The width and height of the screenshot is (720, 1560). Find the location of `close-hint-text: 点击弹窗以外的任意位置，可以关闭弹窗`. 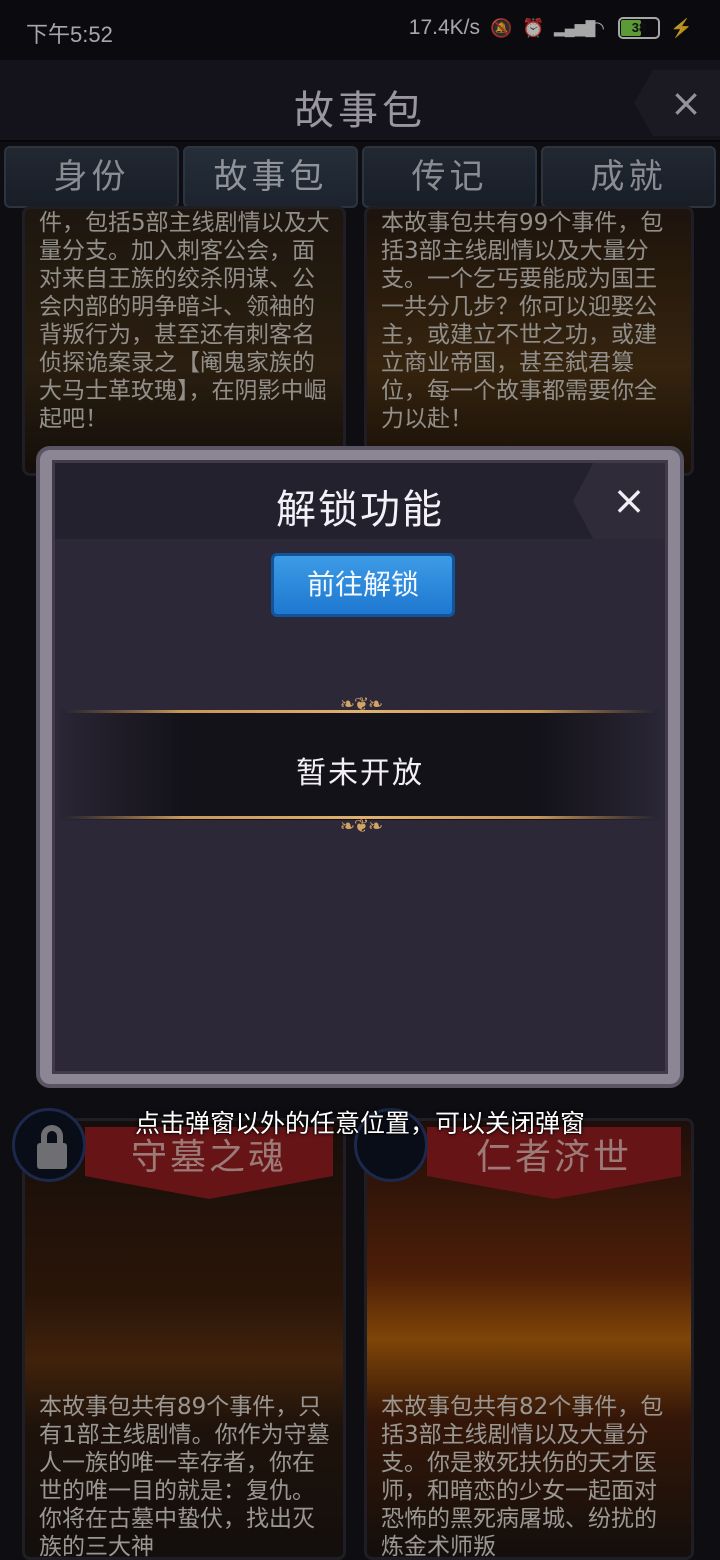

close-hint-text: 点击弹窗以外的任意位置，可以关闭弹窗 is located at coordinates (359, 1123).